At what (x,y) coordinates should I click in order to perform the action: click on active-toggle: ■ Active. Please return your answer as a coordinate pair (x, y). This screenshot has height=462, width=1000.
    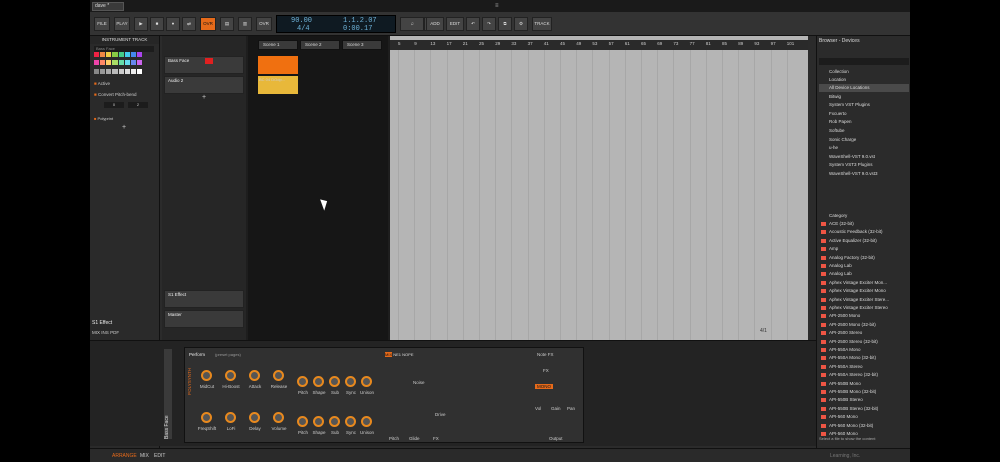
    Looking at the image, I should click on (102, 83).